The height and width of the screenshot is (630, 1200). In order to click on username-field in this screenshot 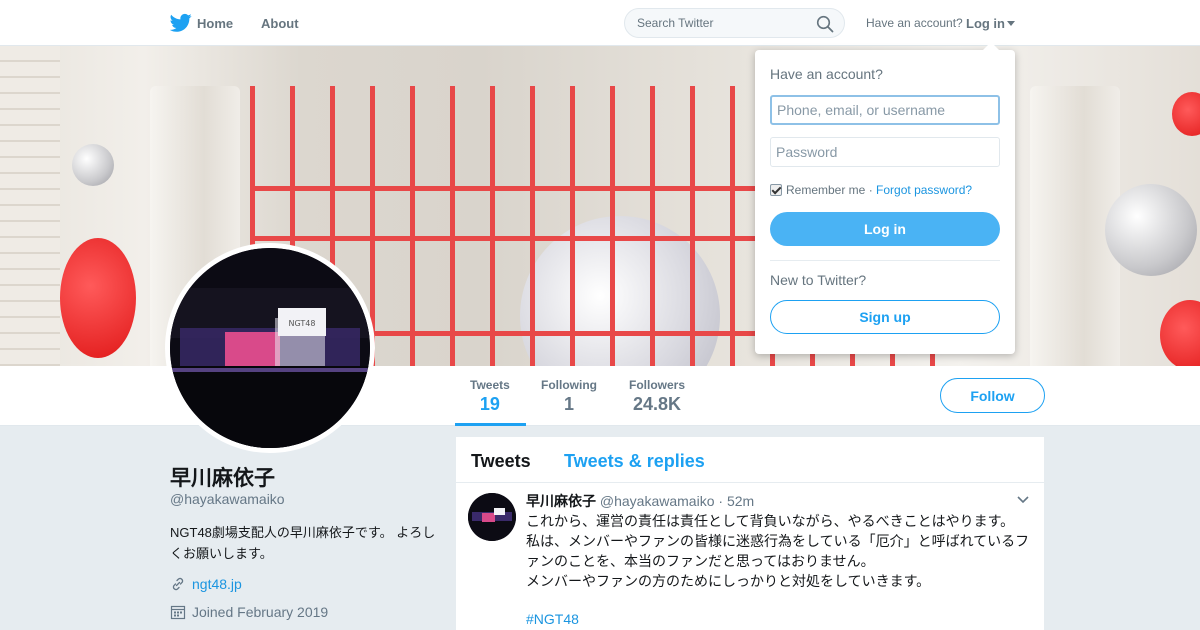, I will do `click(885, 110)`.